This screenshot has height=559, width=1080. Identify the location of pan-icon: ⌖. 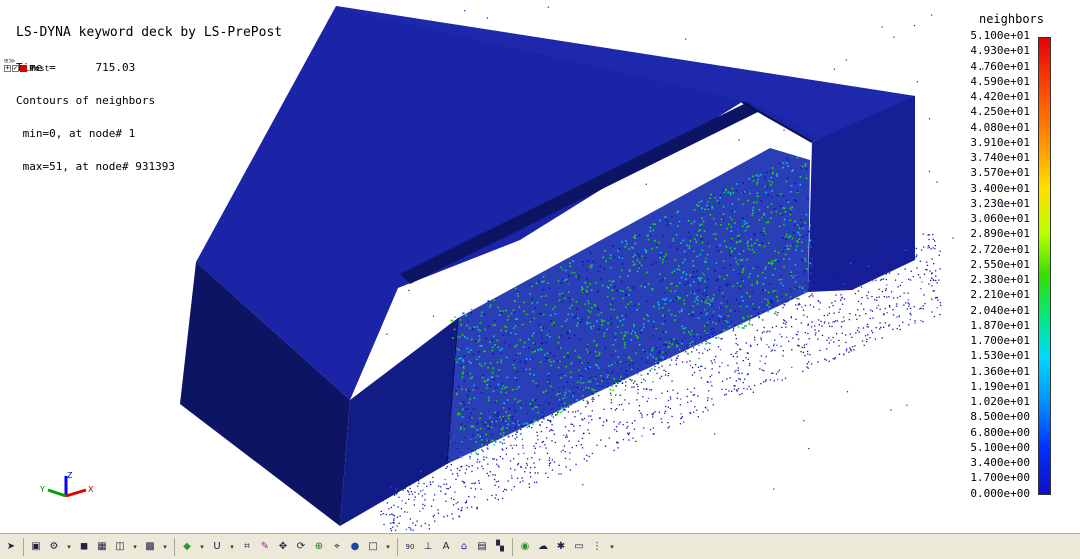
(337, 547).